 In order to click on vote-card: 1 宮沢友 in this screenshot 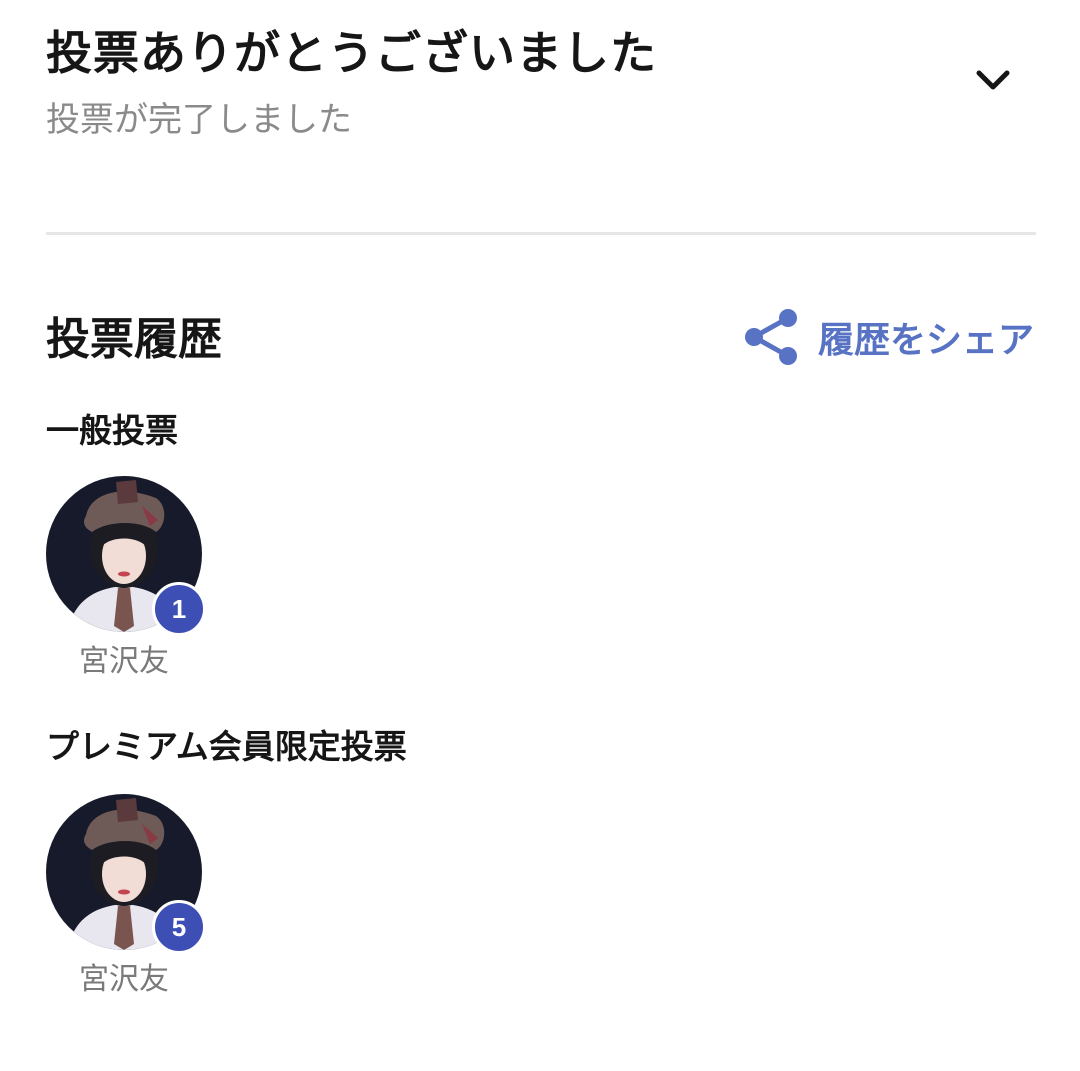, I will do `click(126, 581)`.